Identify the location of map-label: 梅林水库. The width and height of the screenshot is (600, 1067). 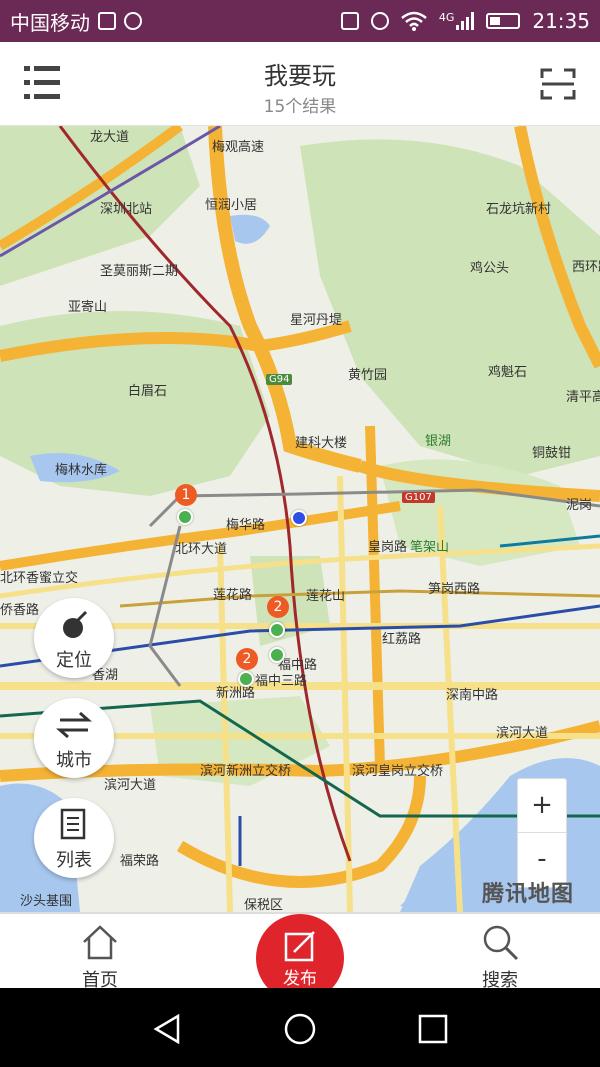
(81, 470).